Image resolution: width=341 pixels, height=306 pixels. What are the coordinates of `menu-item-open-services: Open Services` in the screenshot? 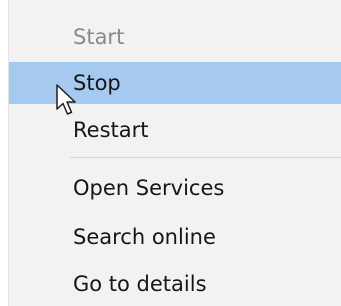 It's located at (175, 188).